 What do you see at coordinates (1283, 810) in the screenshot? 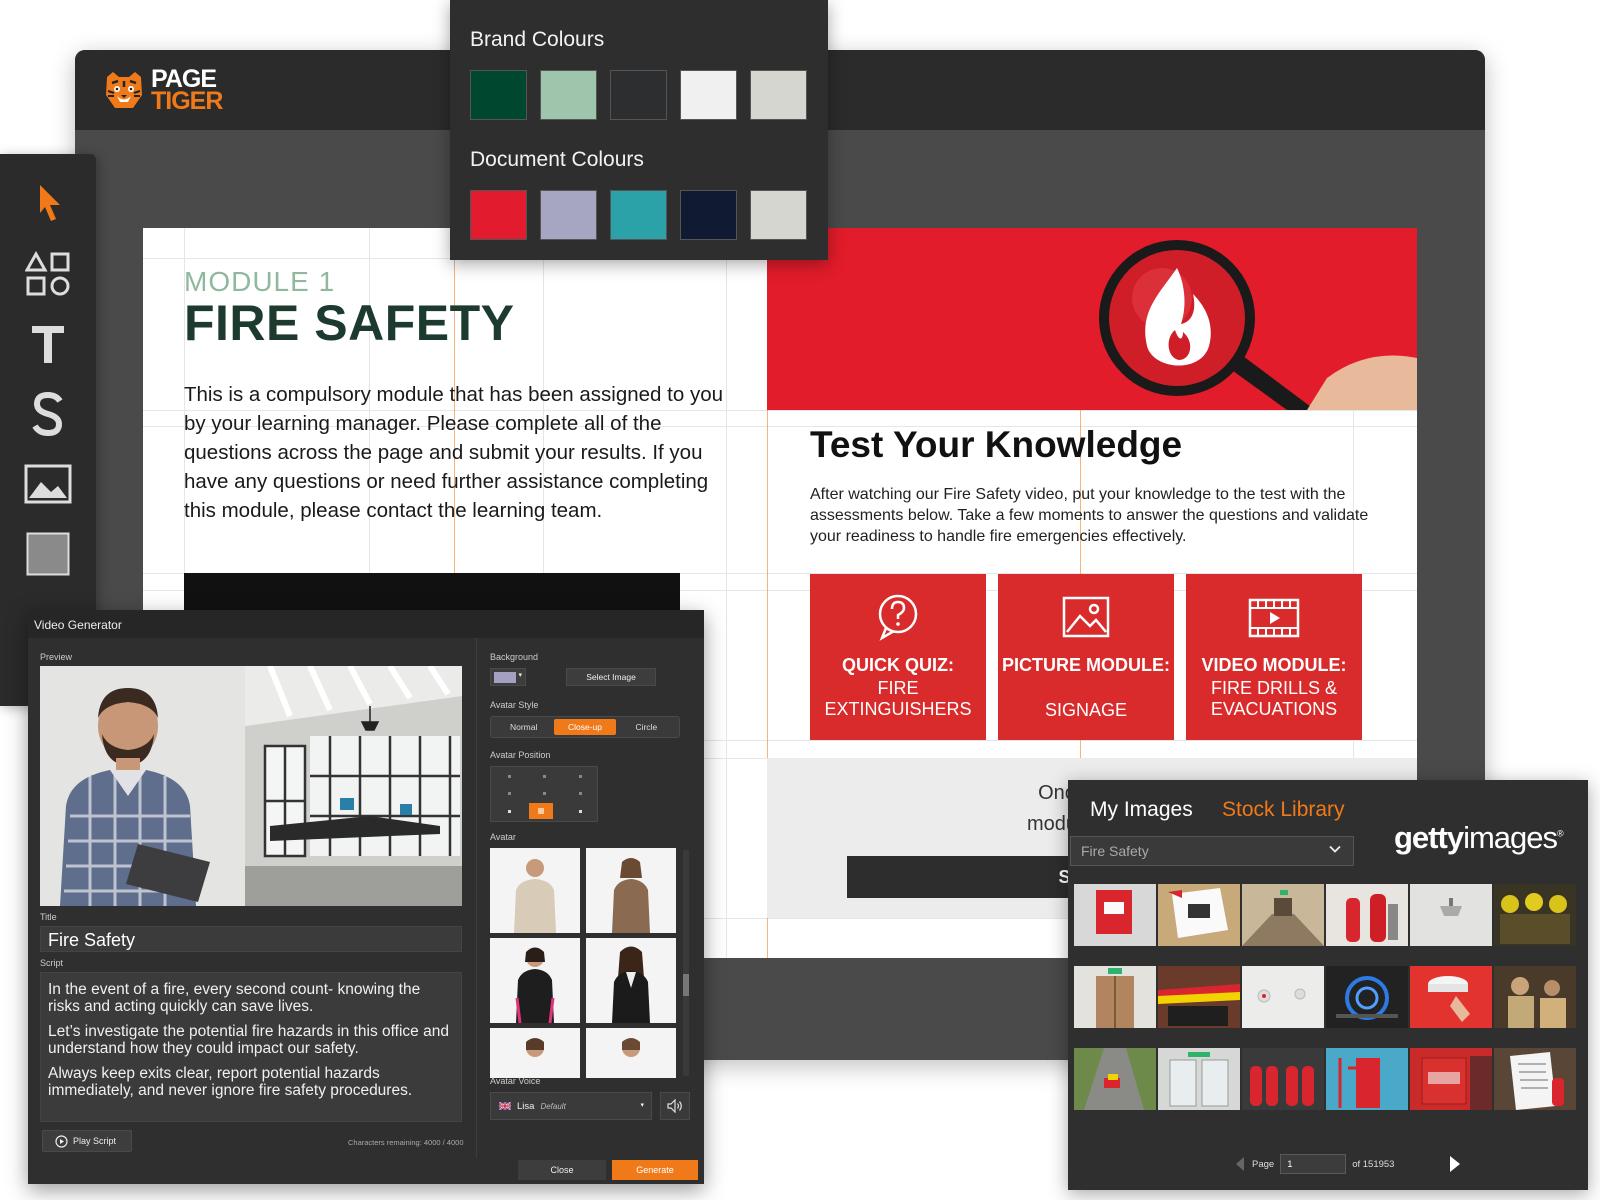
I see `tab-stock-library: Stock Library` at bounding box center [1283, 810].